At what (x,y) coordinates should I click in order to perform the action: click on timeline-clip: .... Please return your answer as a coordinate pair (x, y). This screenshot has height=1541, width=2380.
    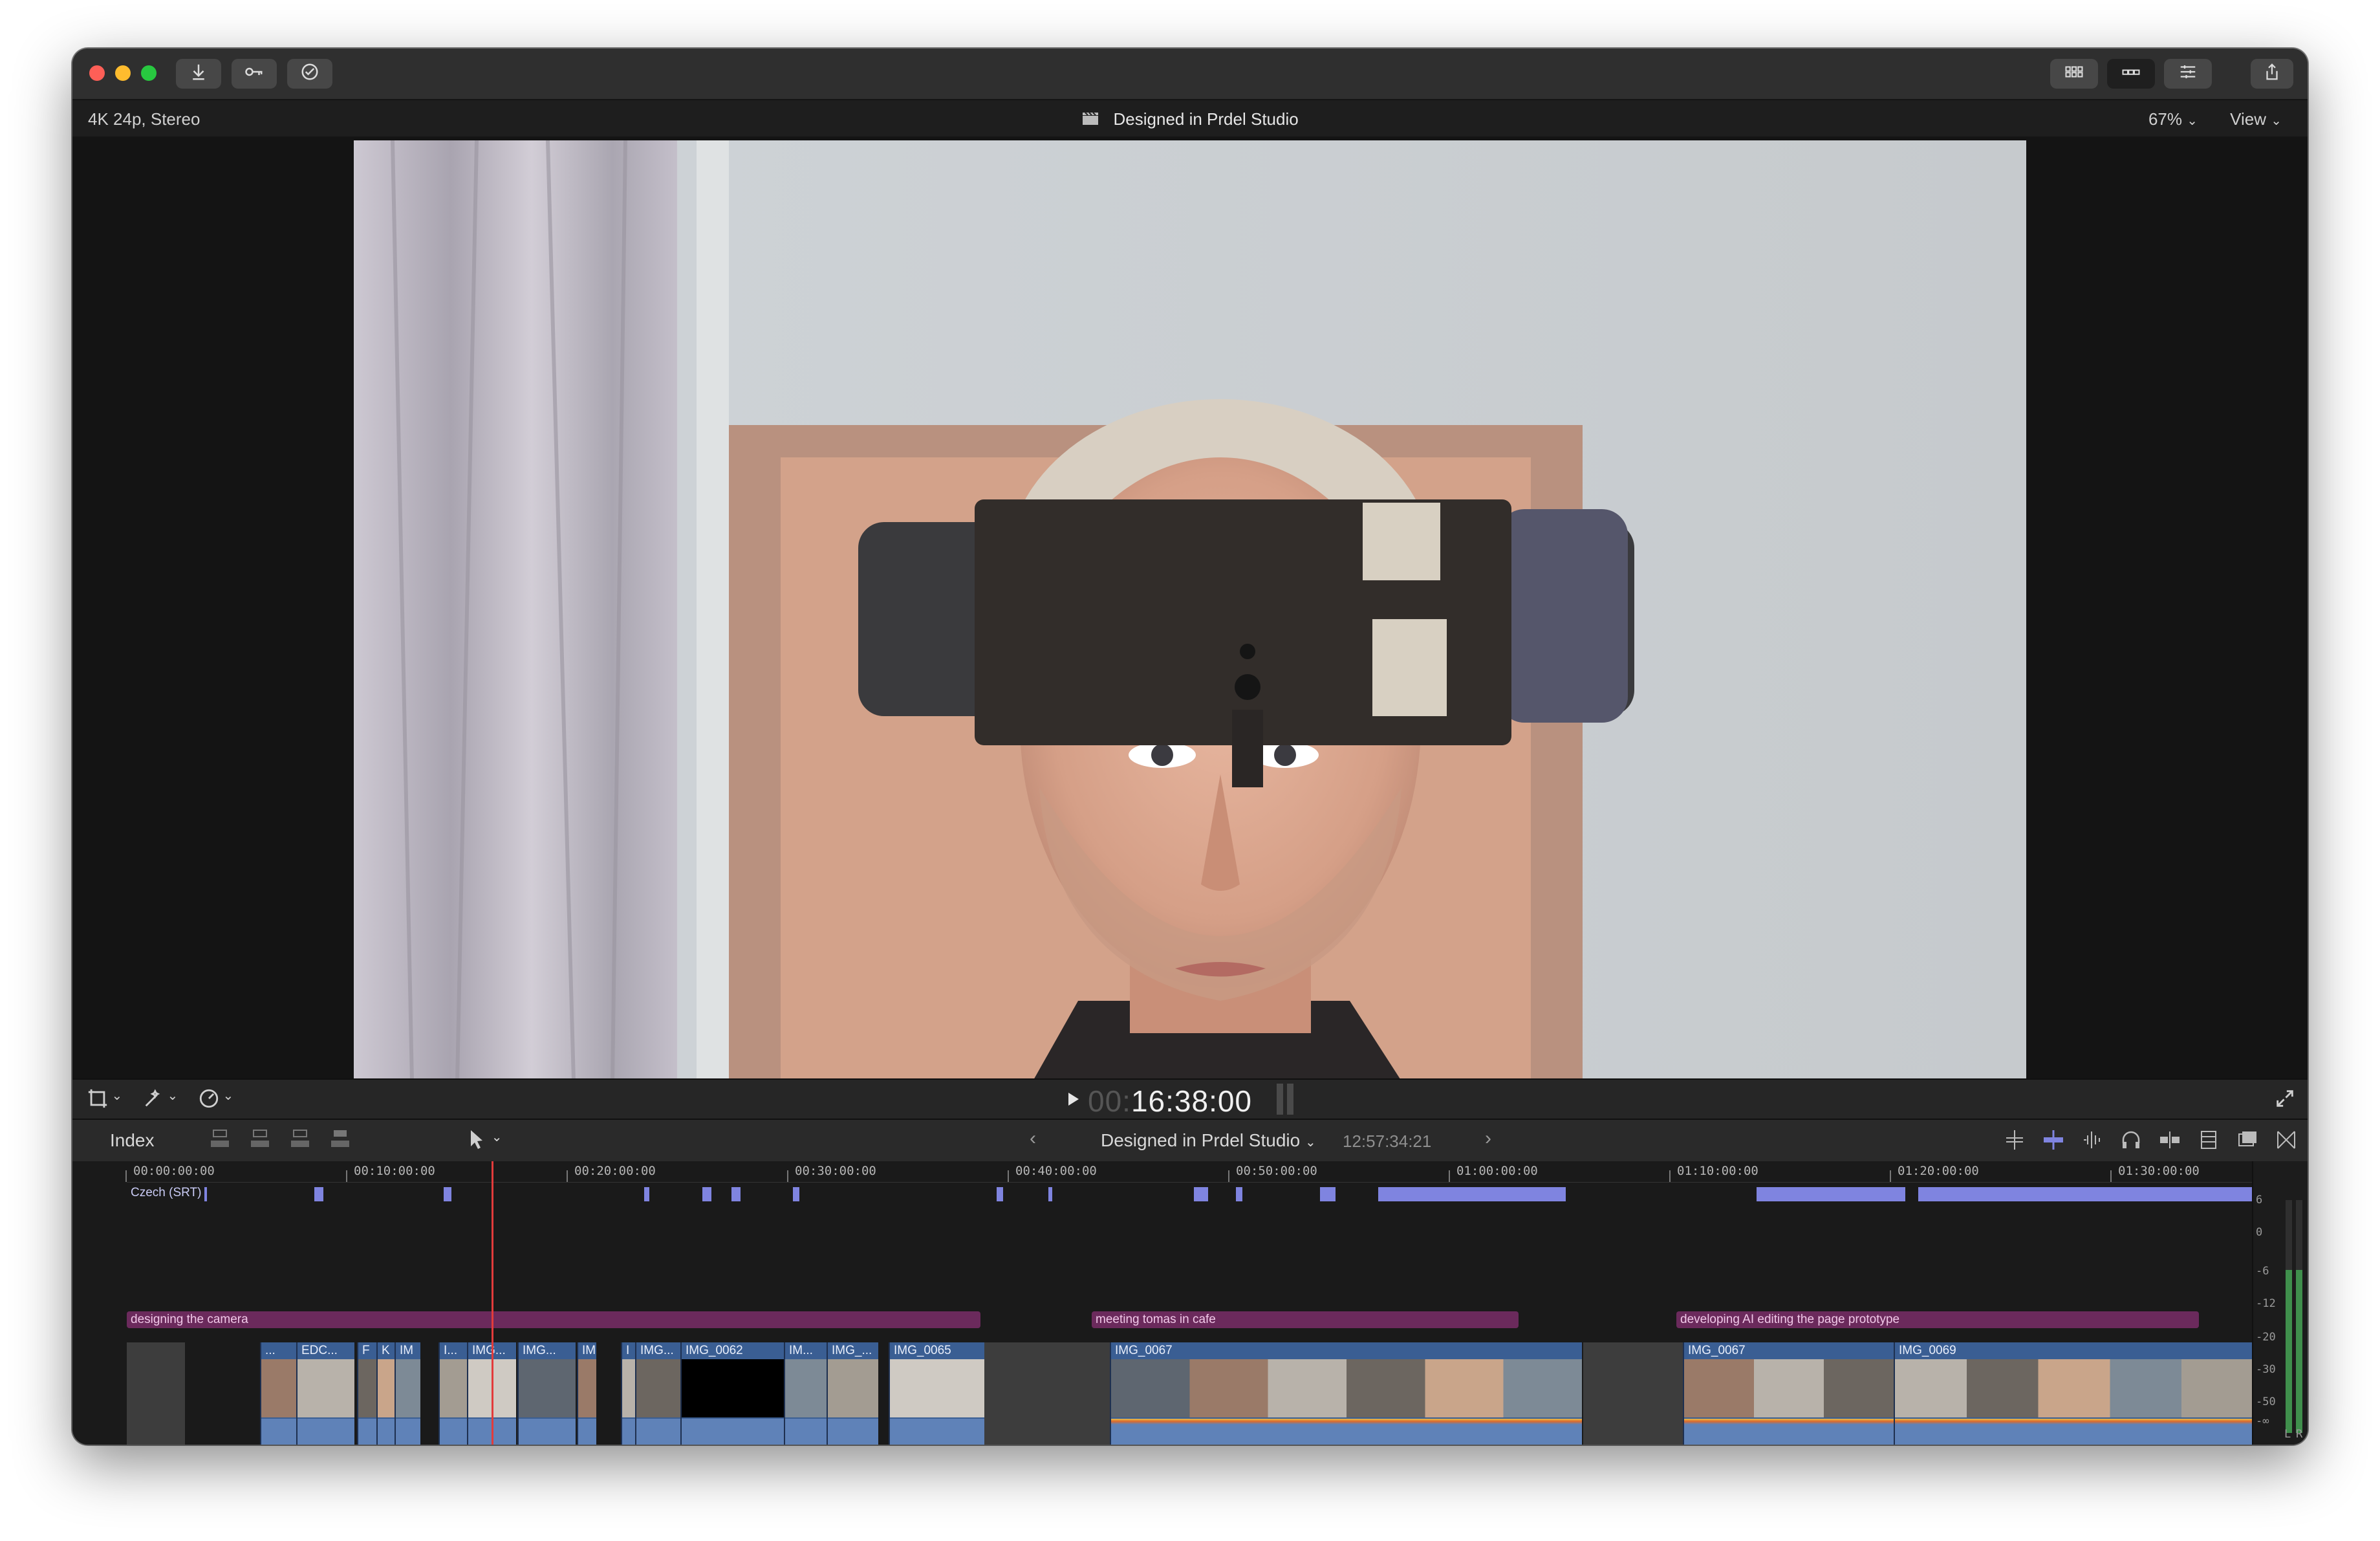
    Looking at the image, I should click on (278, 1393).